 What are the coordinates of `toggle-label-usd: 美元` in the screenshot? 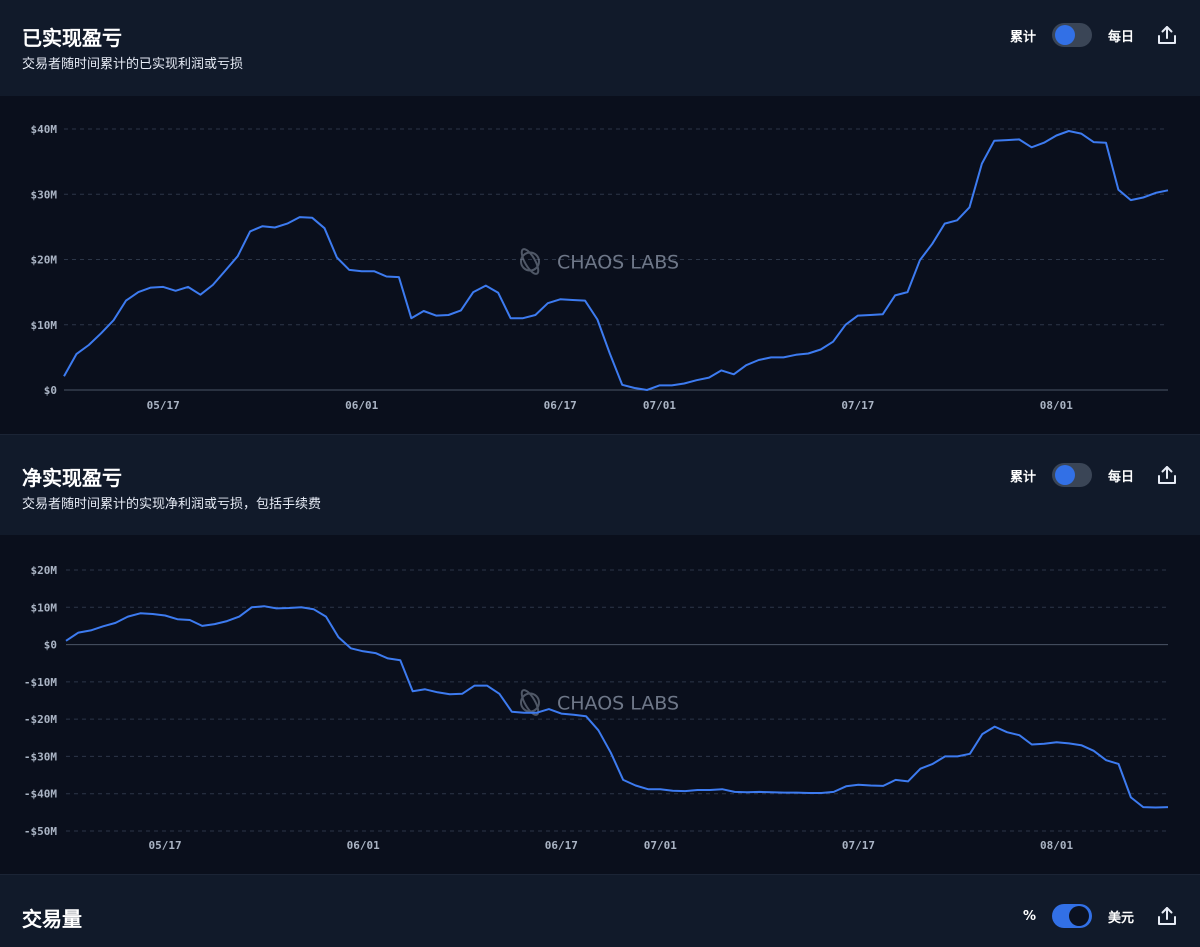 It's located at (1121, 916).